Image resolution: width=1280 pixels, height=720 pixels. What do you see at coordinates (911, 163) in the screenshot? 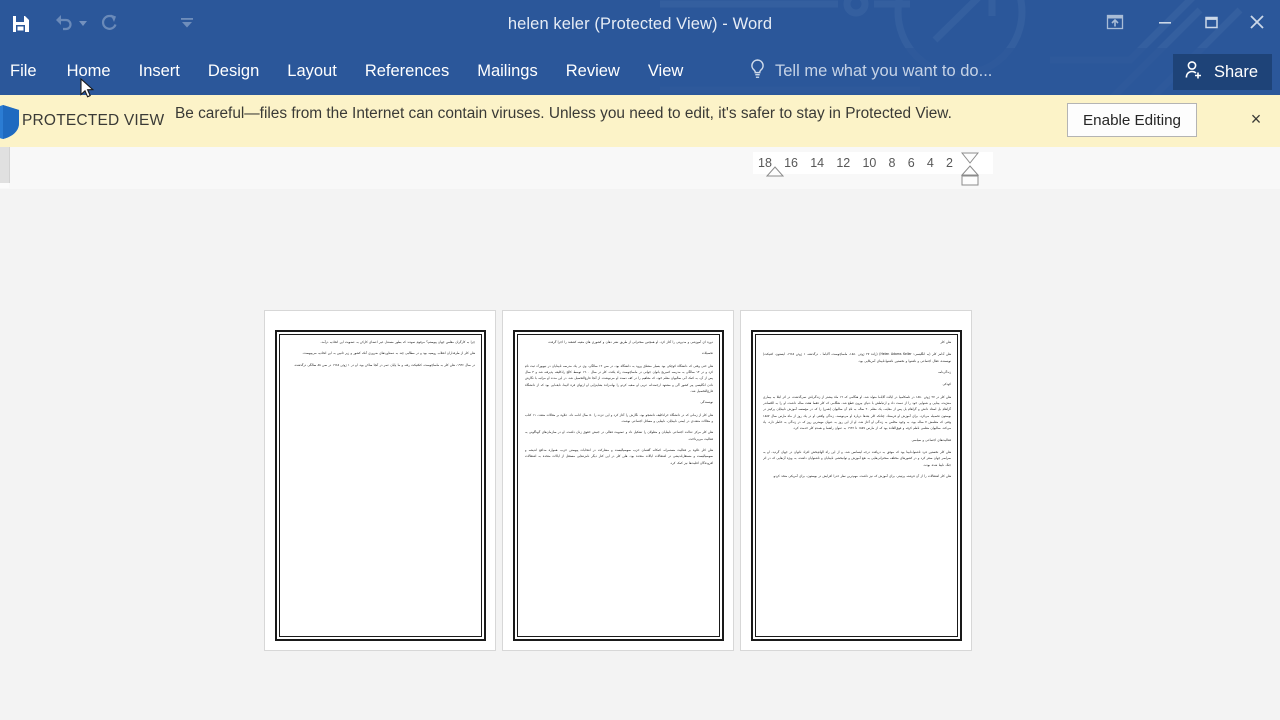
I see `ruler-tick: 6` at bounding box center [911, 163].